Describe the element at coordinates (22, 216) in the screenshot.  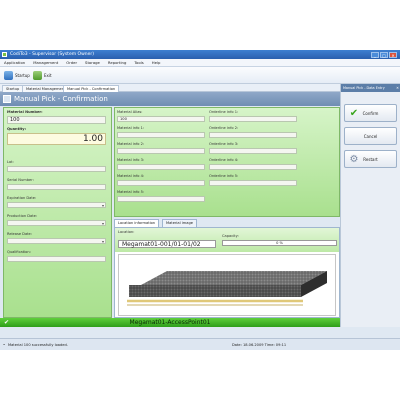
I see `production-date-label: Production Date:` at that location.